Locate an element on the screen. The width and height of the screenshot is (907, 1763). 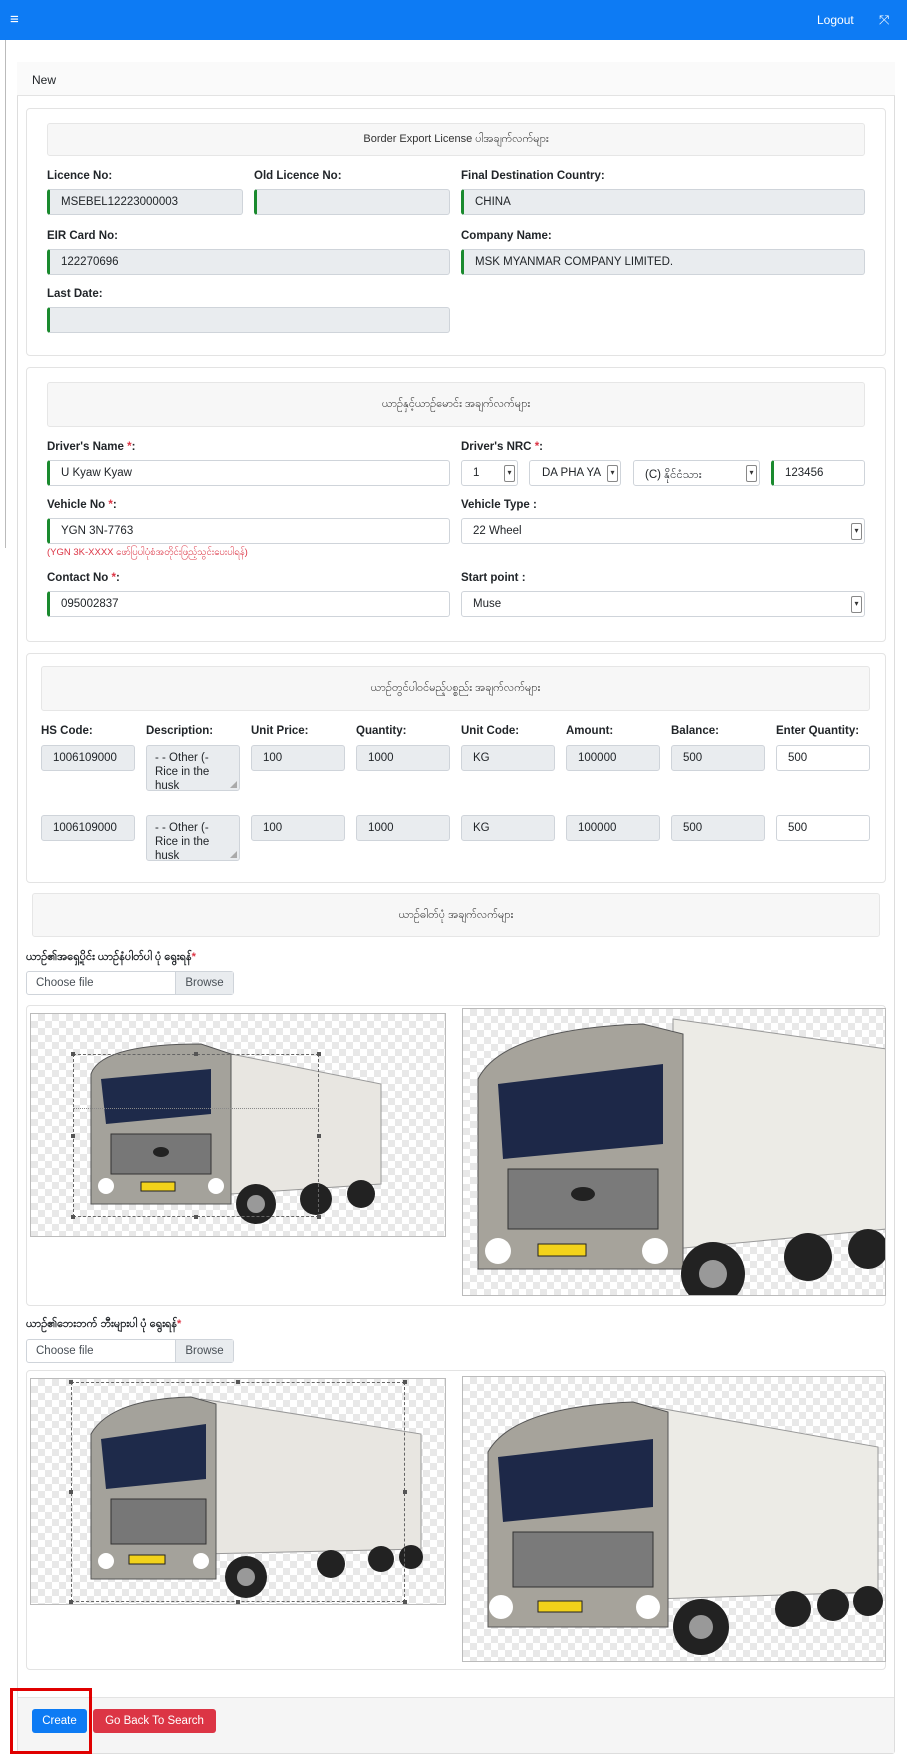
front-photo-preview is located at coordinates (674, 1152).